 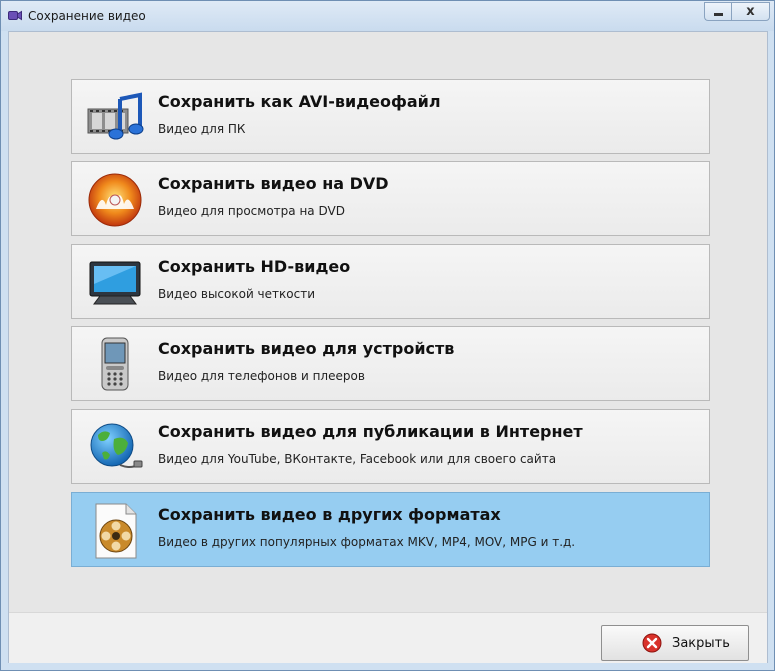 What do you see at coordinates (273, 183) in the screenshot?
I see `option-title: Сохранить видео на DVD` at bounding box center [273, 183].